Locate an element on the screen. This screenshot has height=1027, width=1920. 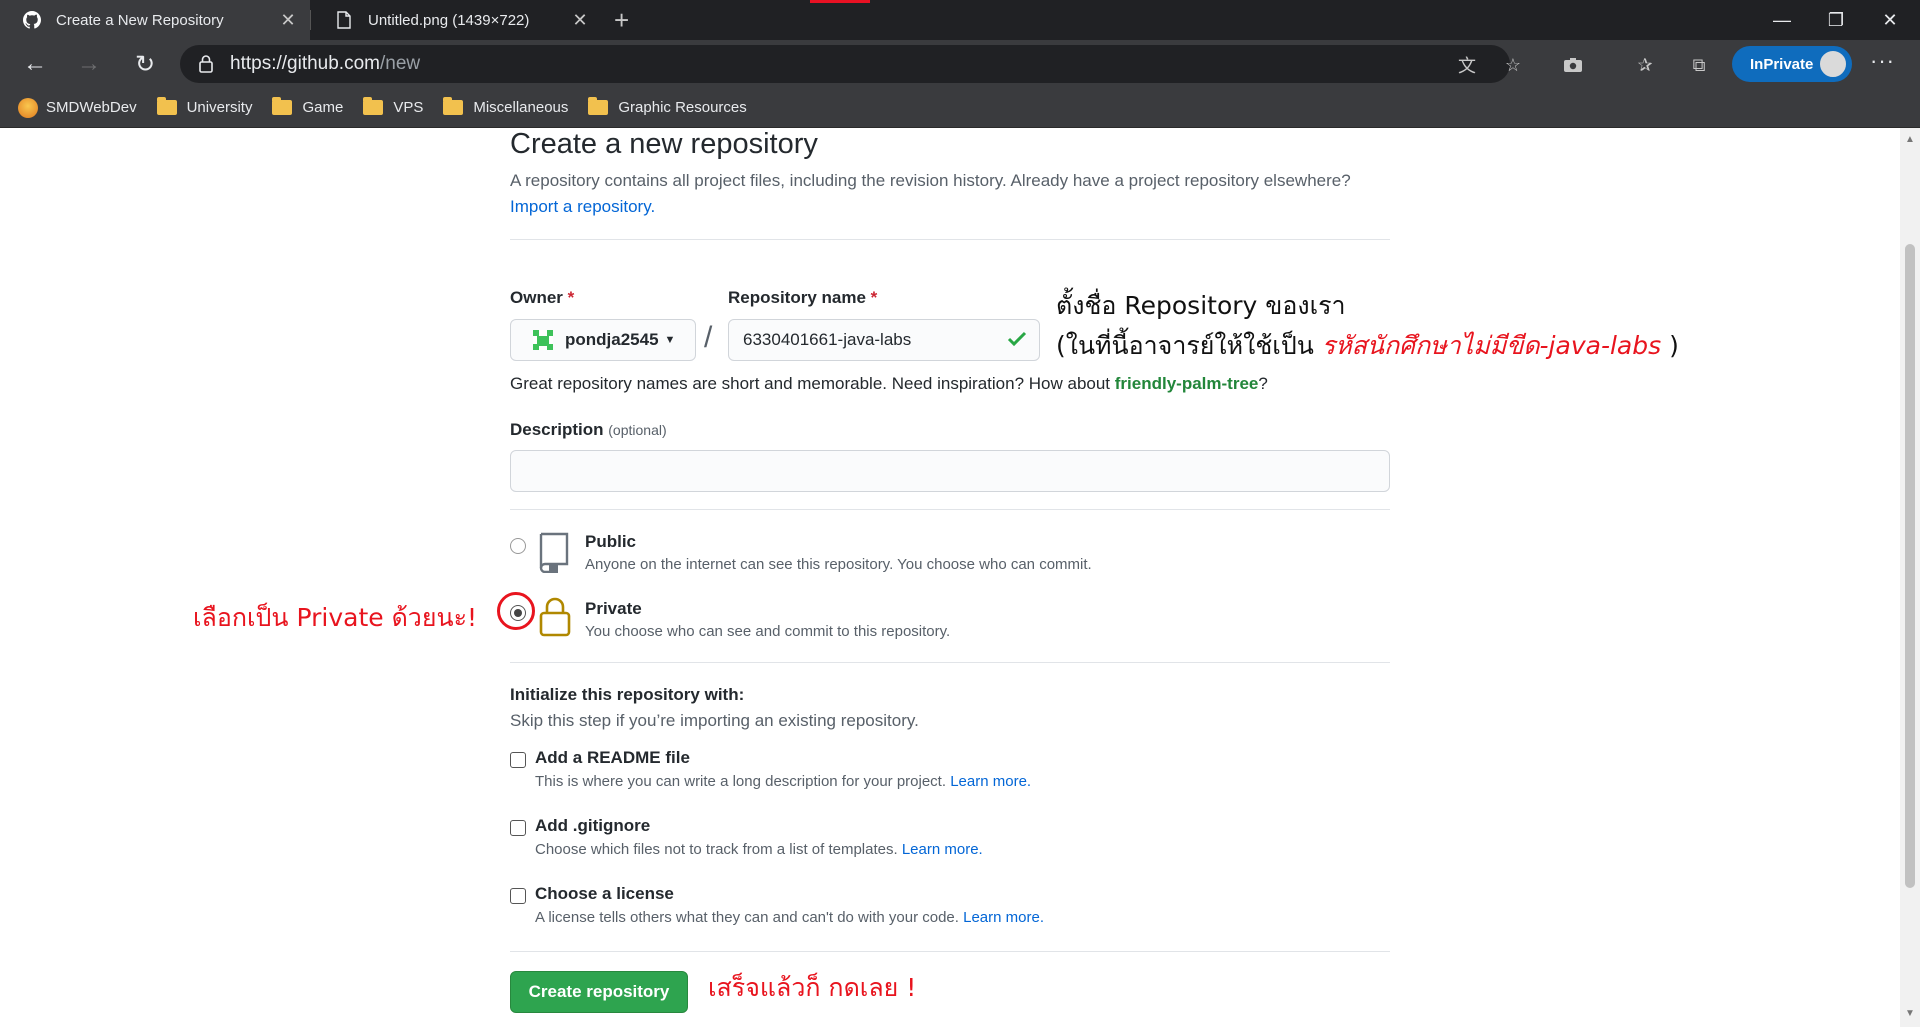
import-repository-link: Import a repository. is located at coordinates (582, 207).